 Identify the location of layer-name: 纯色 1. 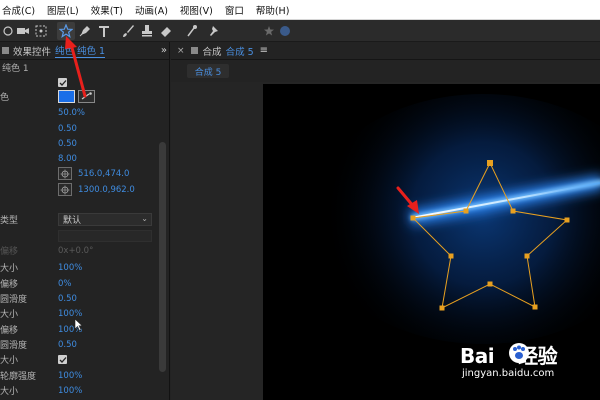
(15, 68).